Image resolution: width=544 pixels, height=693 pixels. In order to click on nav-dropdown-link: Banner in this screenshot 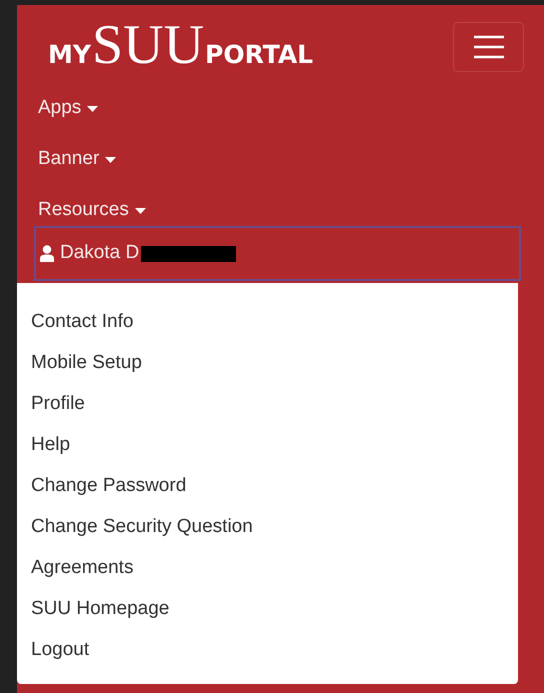, I will do `click(77, 159)`.